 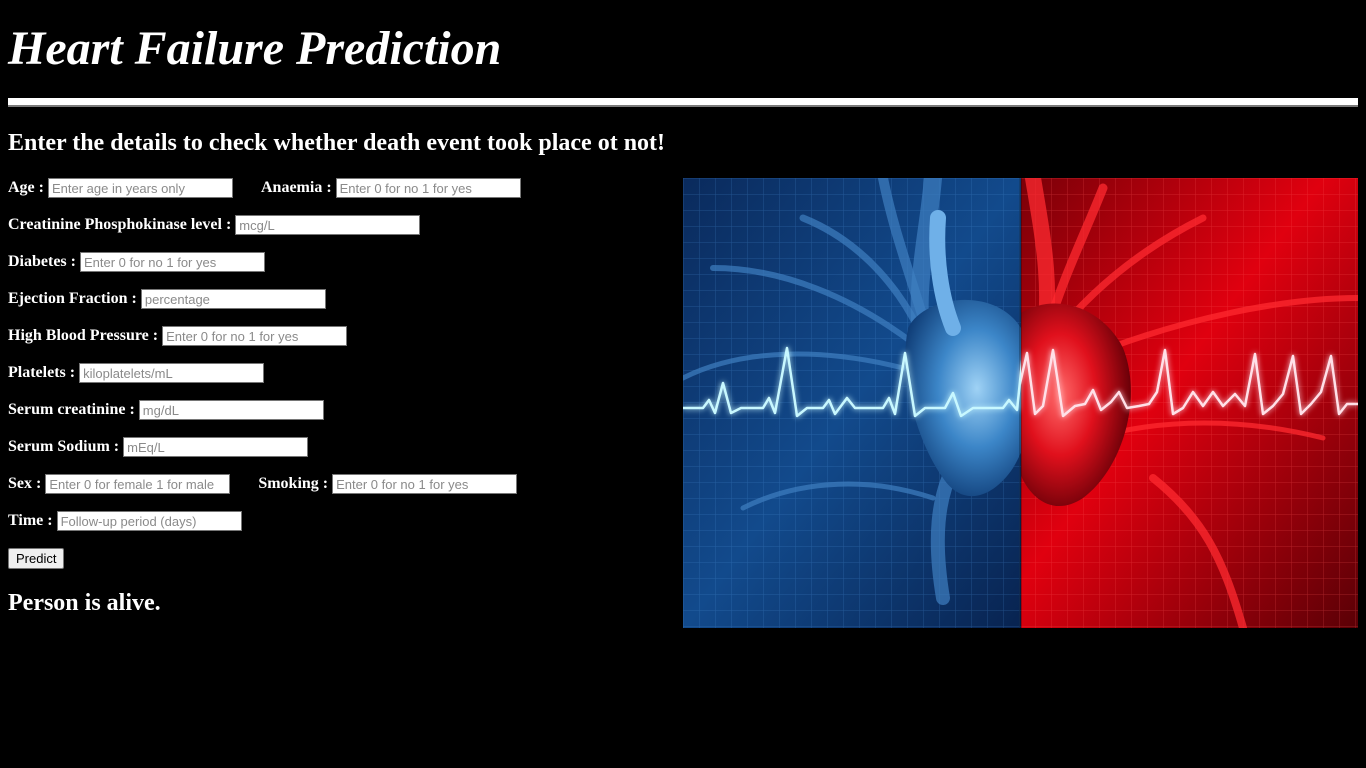 What do you see at coordinates (216, 447) in the screenshot?
I see `serum-sodium-input` at bounding box center [216, 447].